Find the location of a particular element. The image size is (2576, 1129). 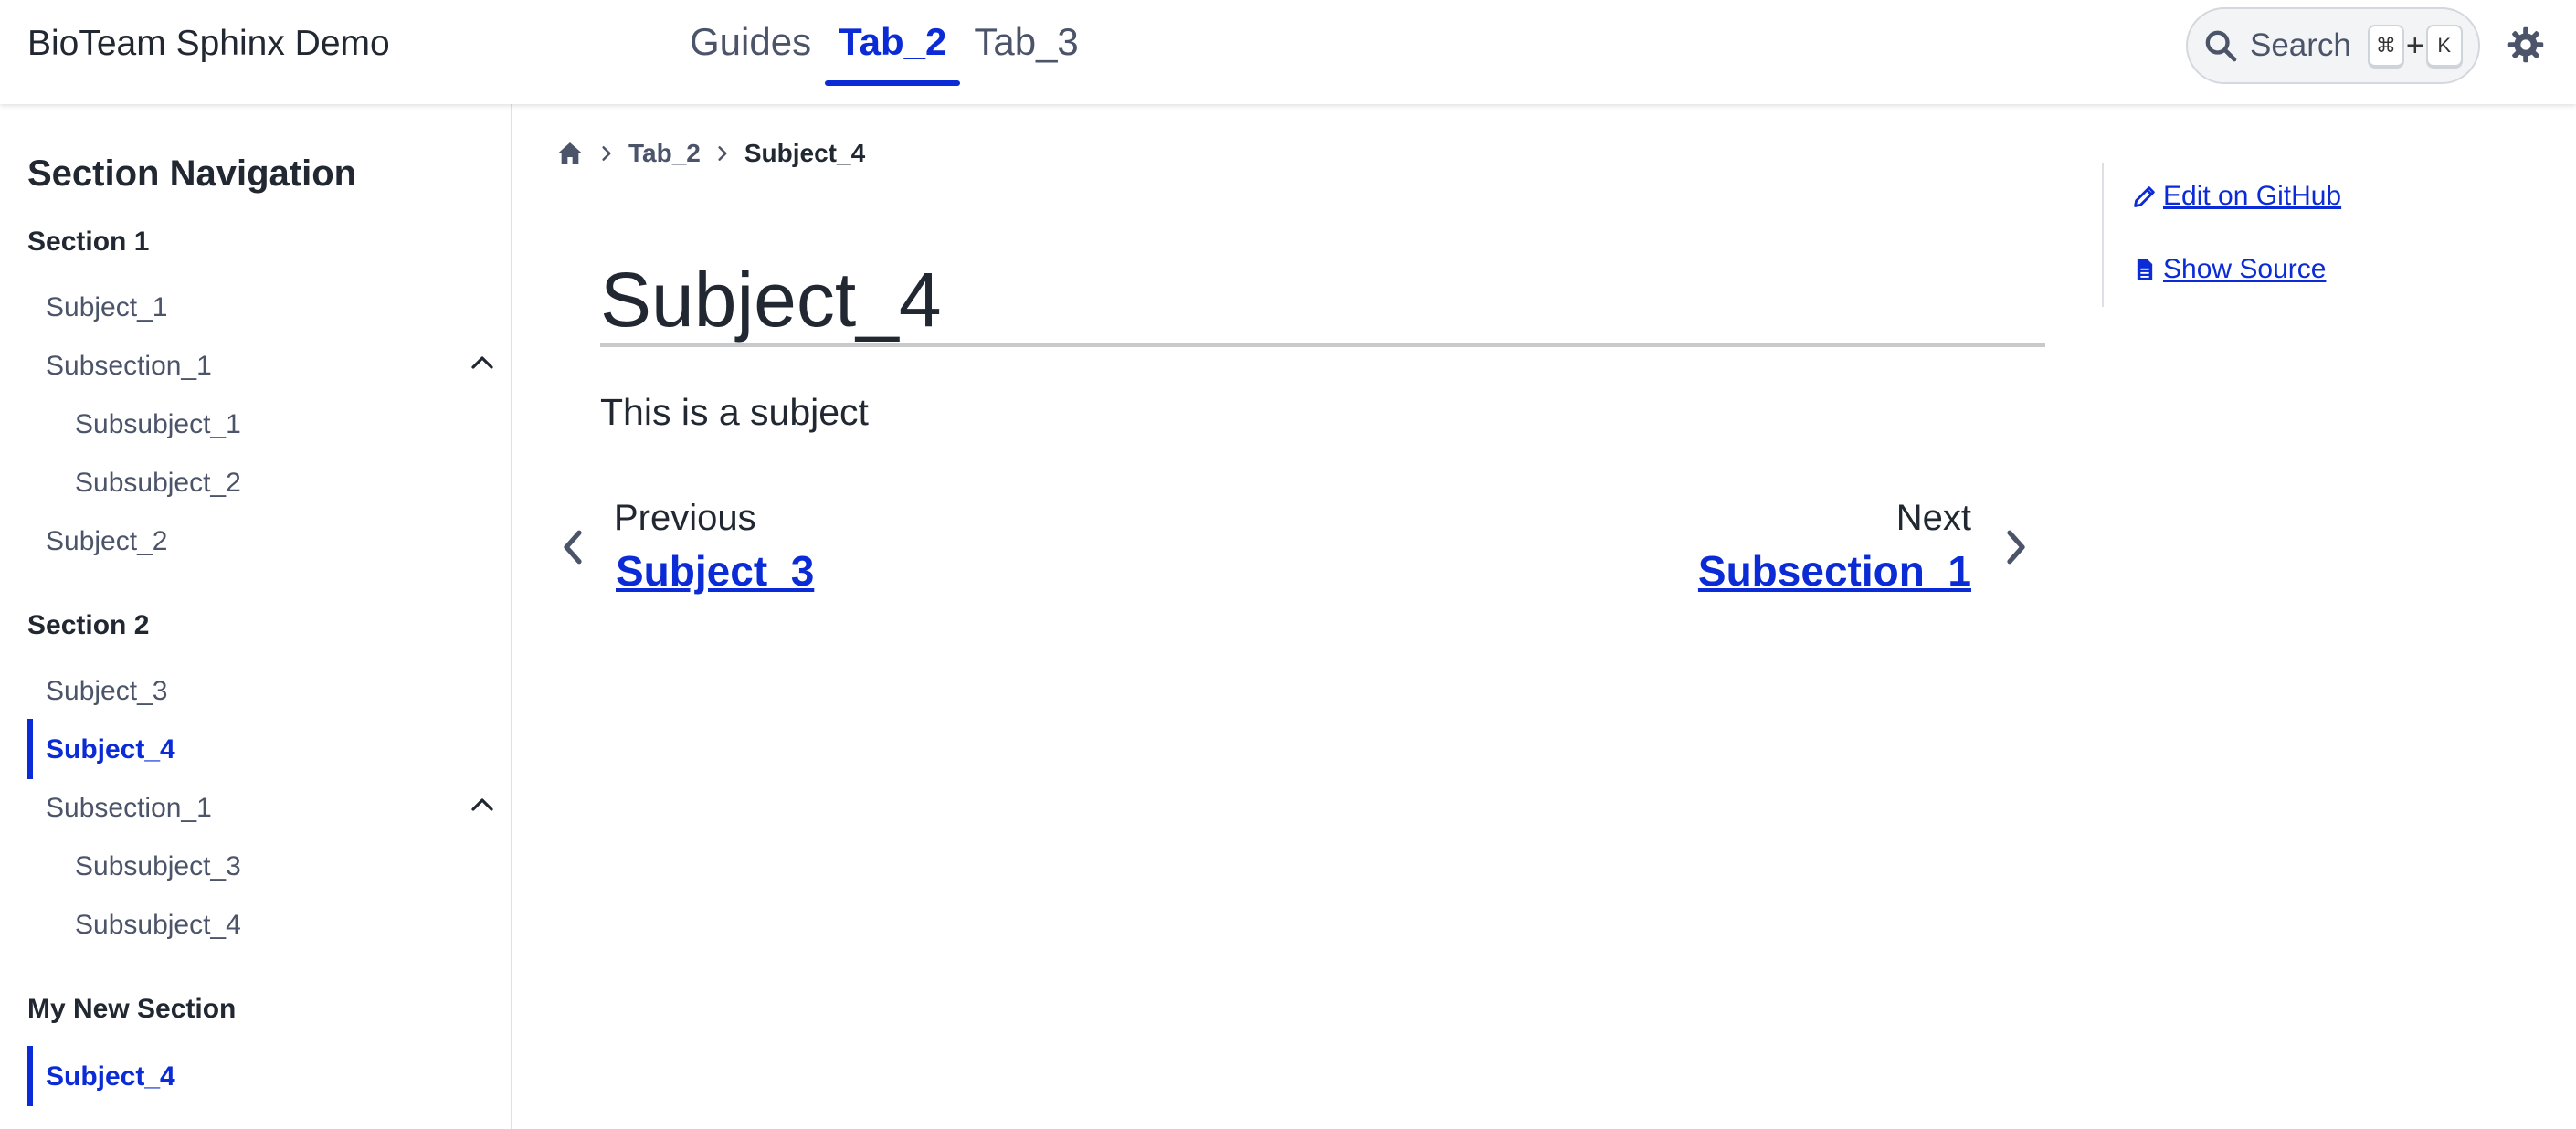

tab-tab2: Tab_2 is located at coordinates (893, 43).